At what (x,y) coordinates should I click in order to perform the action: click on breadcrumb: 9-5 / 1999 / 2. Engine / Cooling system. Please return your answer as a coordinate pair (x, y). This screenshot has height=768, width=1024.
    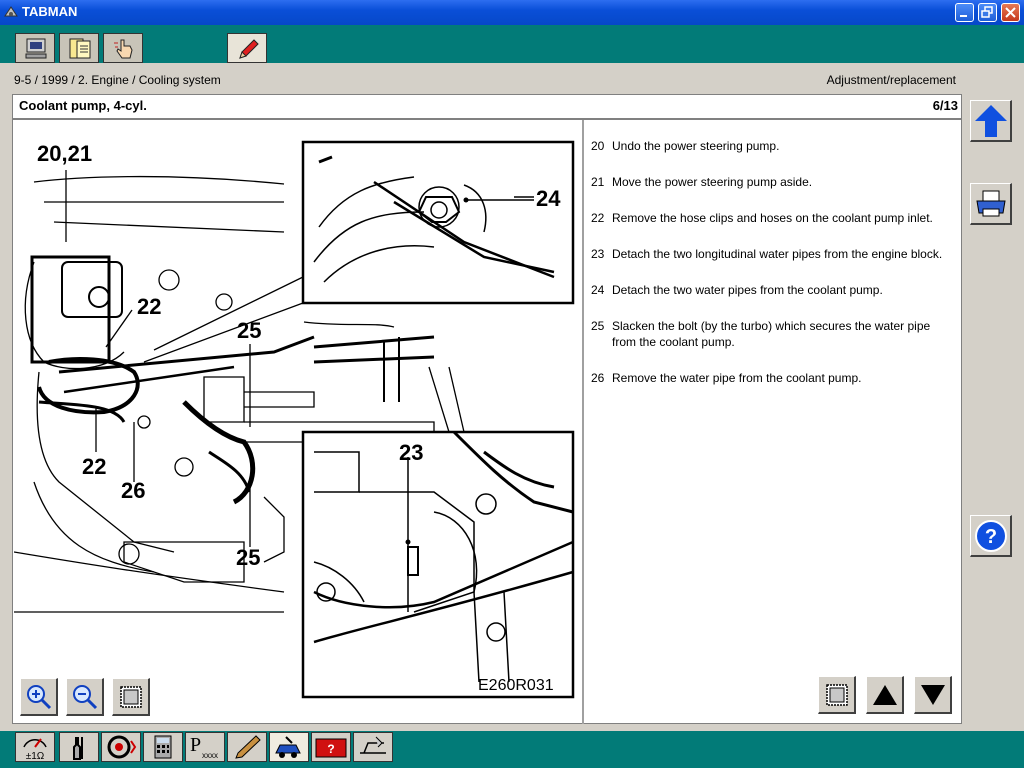
    Looking at the image, I should click on (117, 80).